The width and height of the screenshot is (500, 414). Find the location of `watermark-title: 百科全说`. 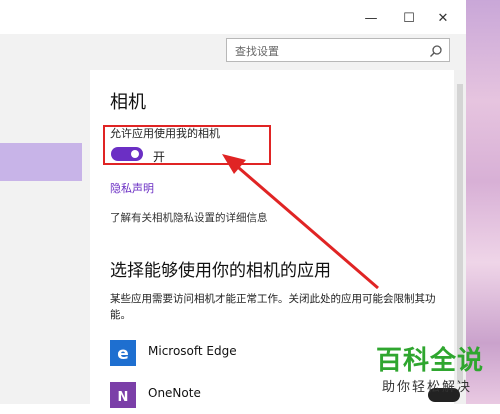

watermark-title: 百科全说 is located at coordinates (430, 361).